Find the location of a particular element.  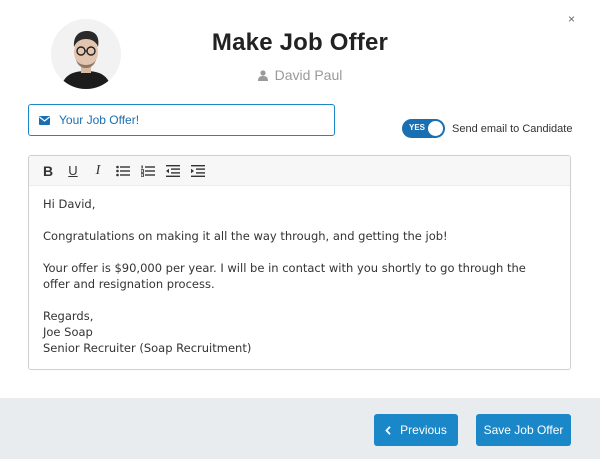

letter-greeting: Hi David, is located at coordinates (69, 204).